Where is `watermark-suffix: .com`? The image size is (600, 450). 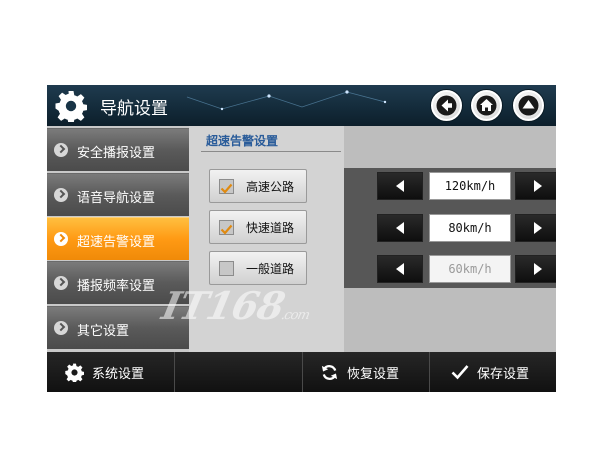
watermark-suffix: .com is located at coordinates (295, 315).